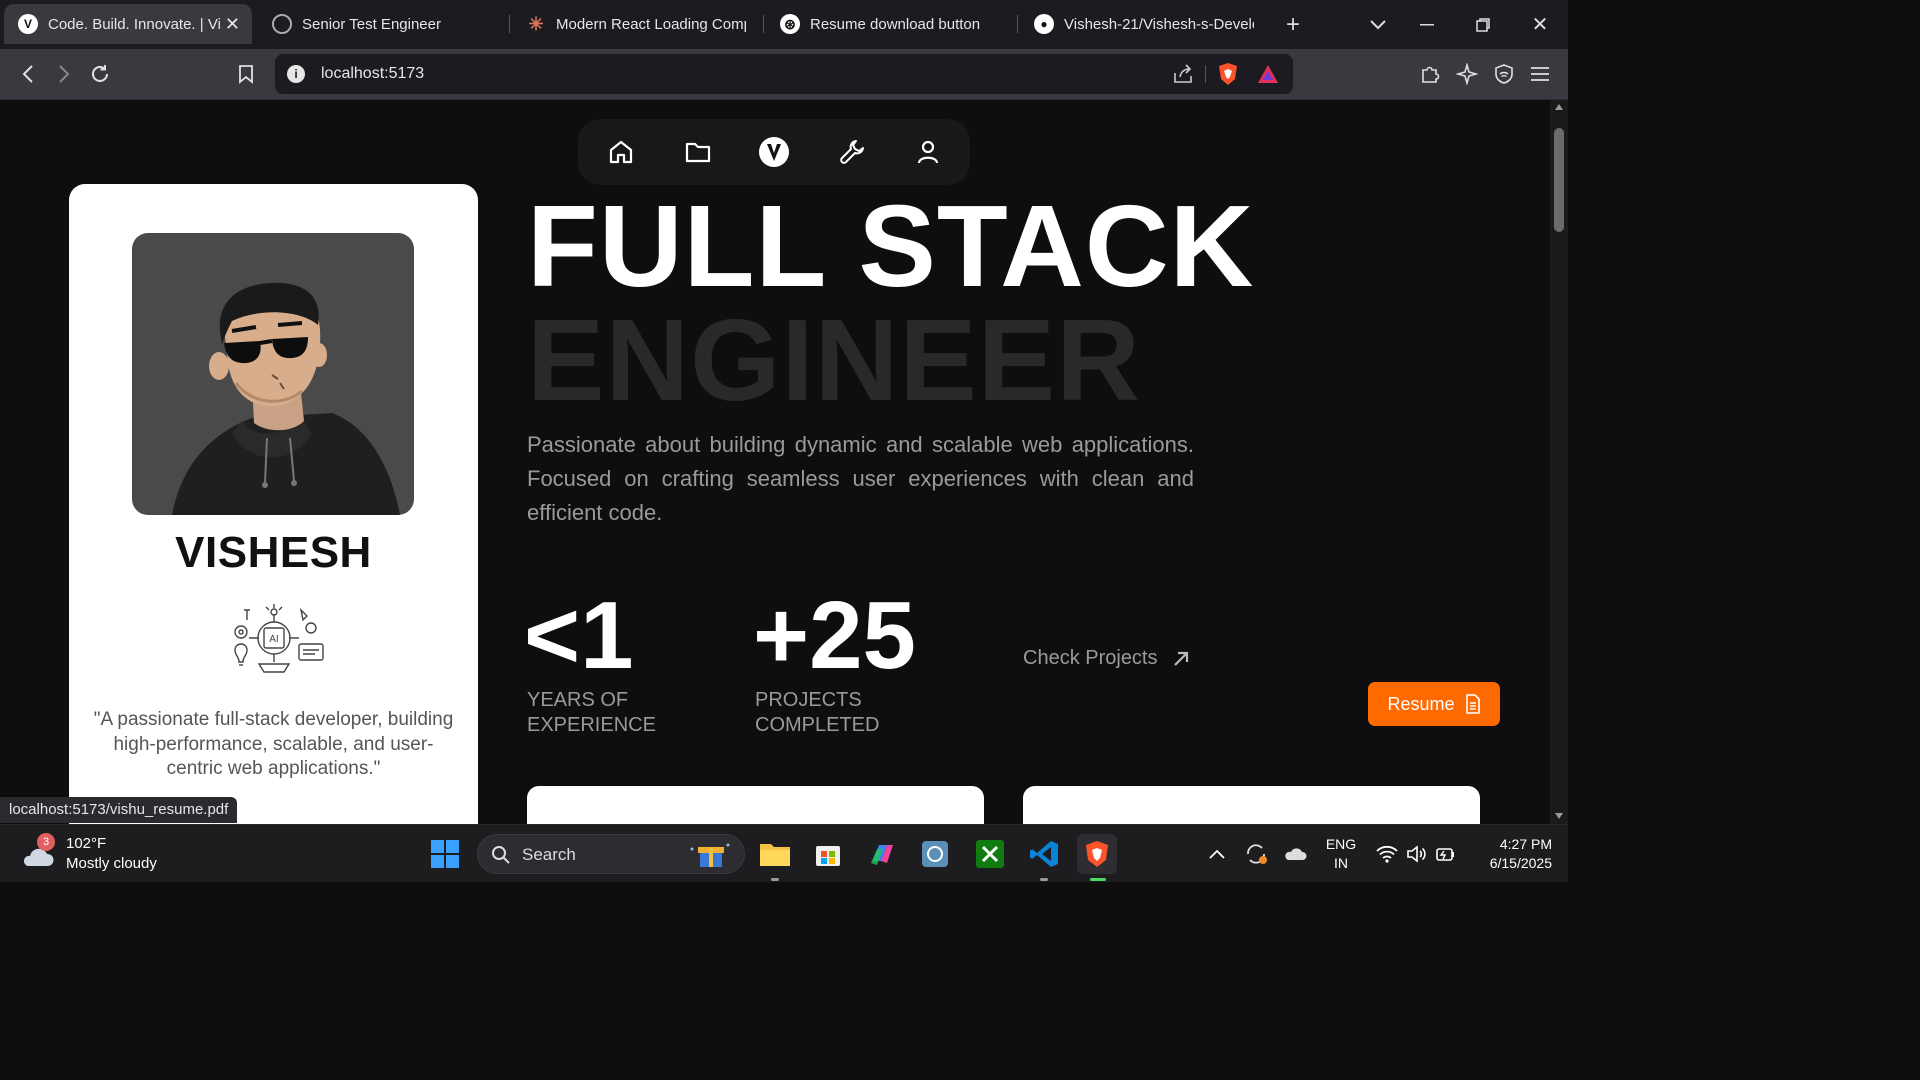  What do you see at coordinates (134, 24) in the screenshot?
I see `tab-label: Code. Build. Innovate. | Vi` at bounding box center [134, 24].